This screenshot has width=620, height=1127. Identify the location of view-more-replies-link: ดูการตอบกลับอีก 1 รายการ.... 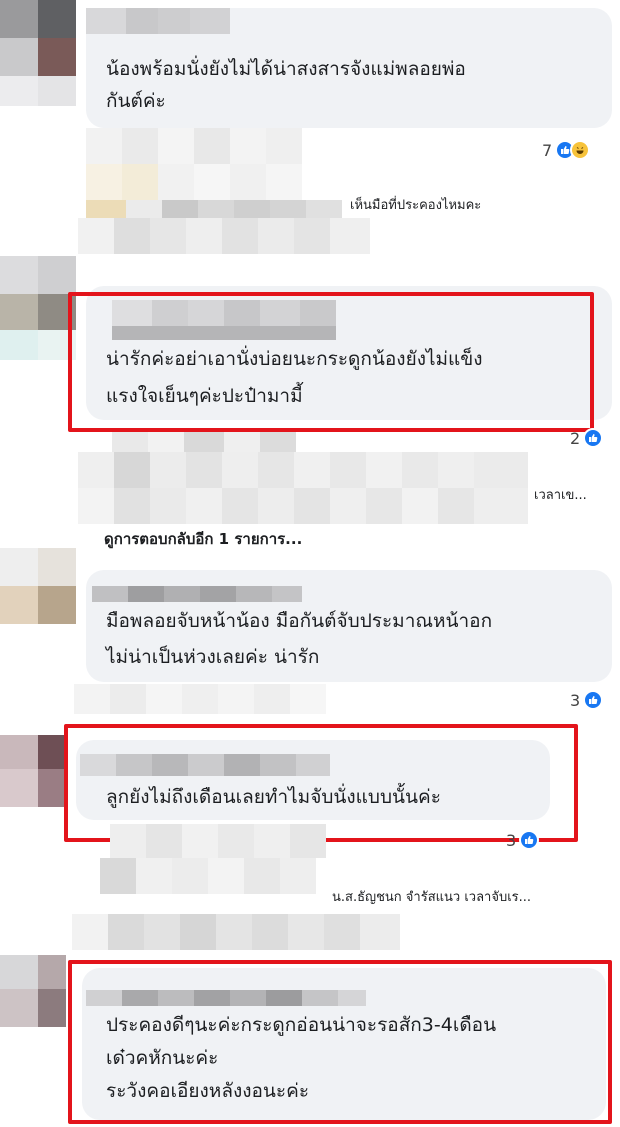
(203, 539).